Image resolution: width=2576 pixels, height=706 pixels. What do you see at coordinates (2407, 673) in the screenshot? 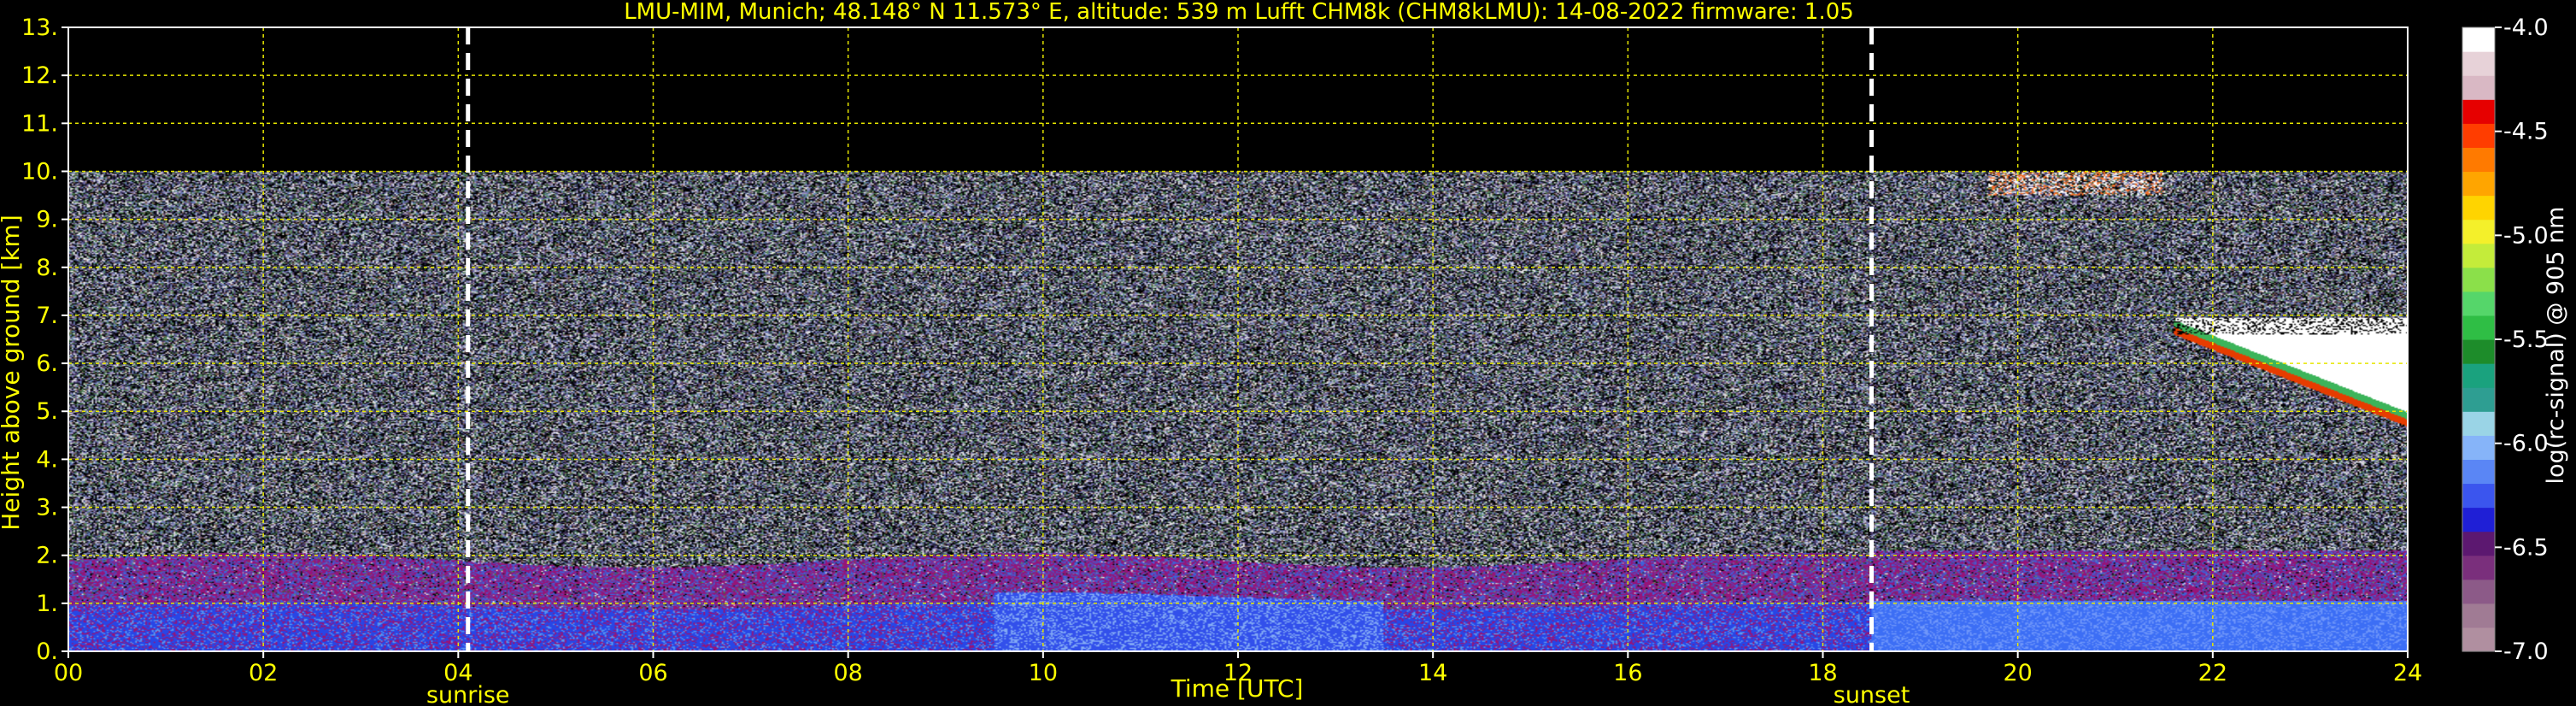
I see `x-tick-label: 24` at bounding box center [2407, 673].